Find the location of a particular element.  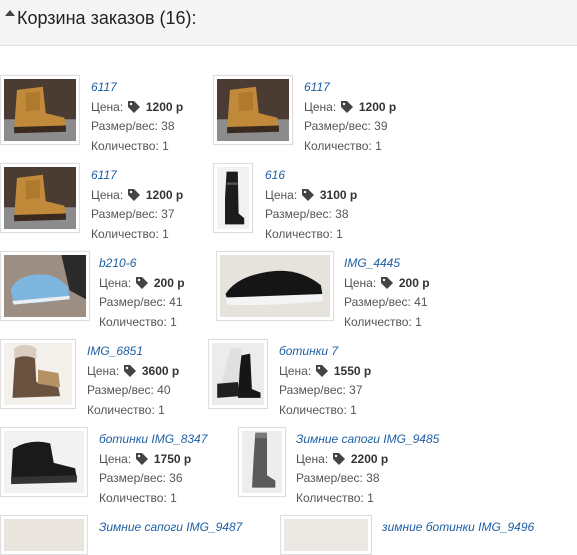

item-name-link: ботинки 7 is located at coordinates (325, 352).